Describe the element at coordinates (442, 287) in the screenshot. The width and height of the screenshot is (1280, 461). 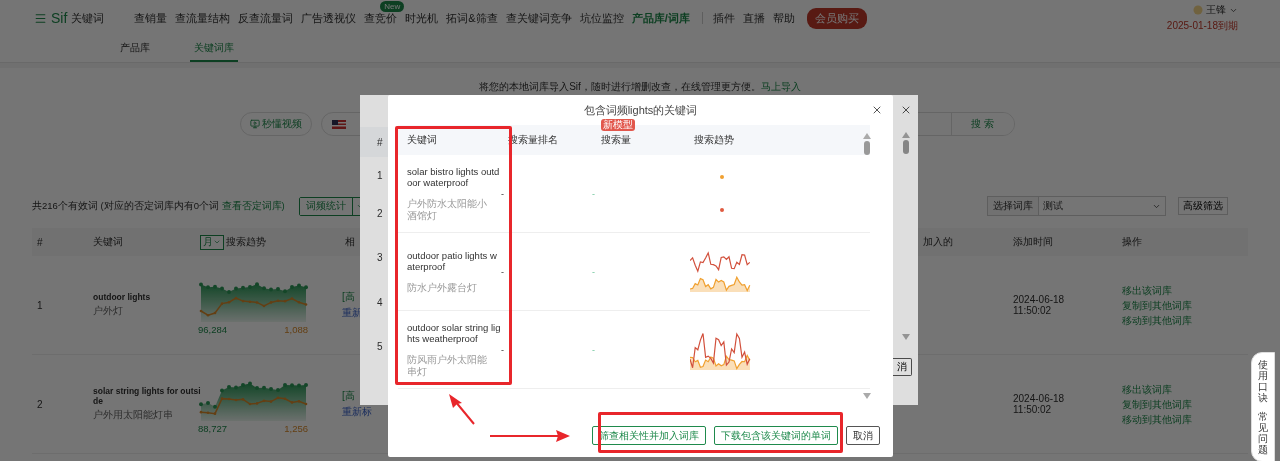
I see `keyword-translation: 防水户外露台灯` at that location.